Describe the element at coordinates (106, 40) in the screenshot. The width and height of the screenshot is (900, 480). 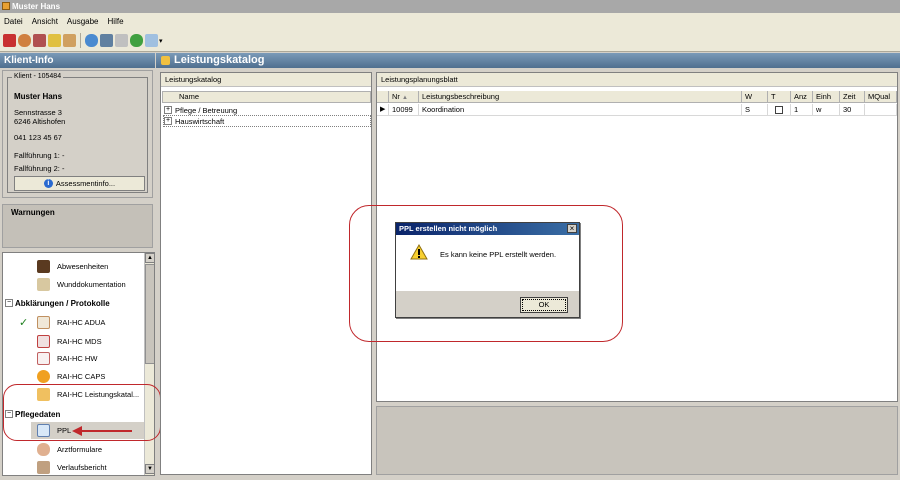
I see `save-icon` at that location.